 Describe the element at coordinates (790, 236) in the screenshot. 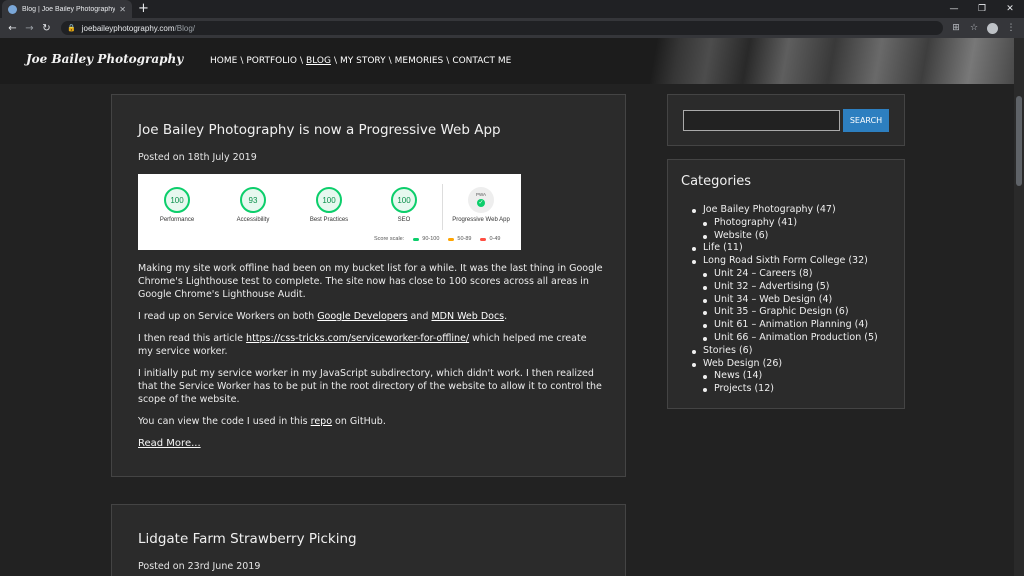

I see `category-item: Website (6)` at that location.